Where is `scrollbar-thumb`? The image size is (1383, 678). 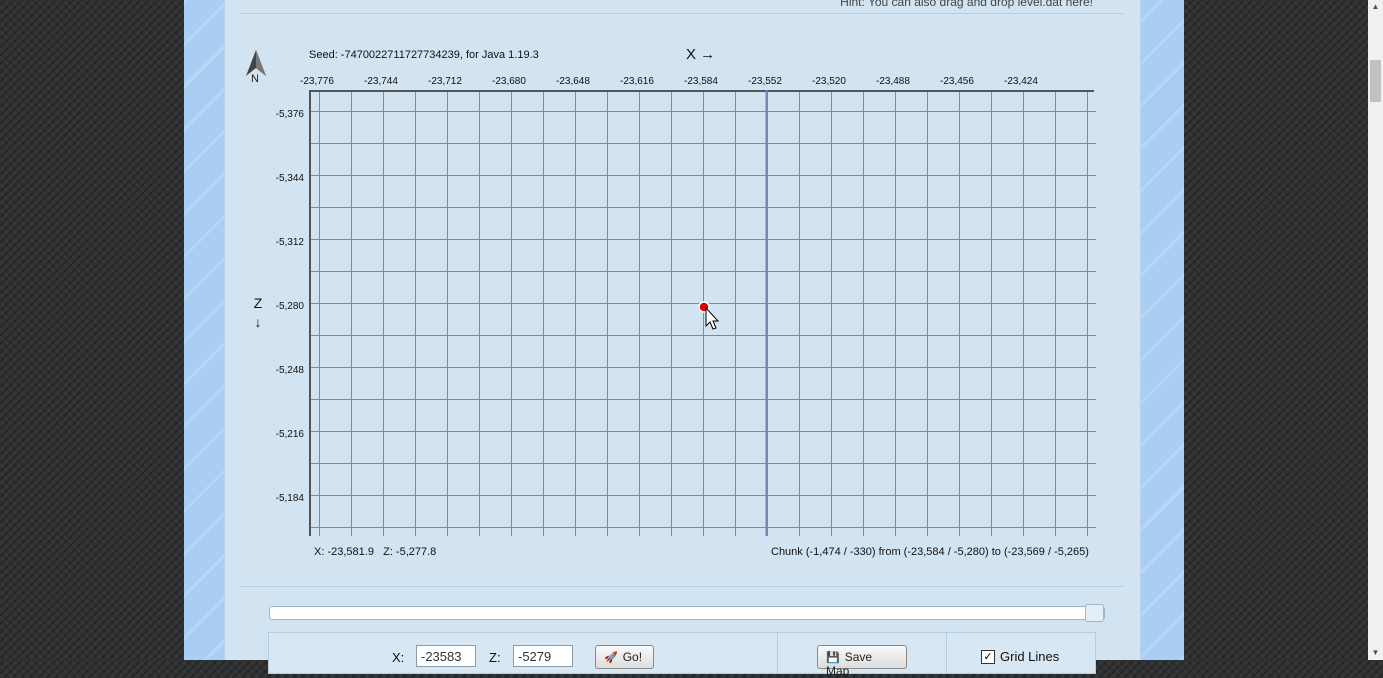
scrollbar-thumb is located at coordinates (1375, 81).